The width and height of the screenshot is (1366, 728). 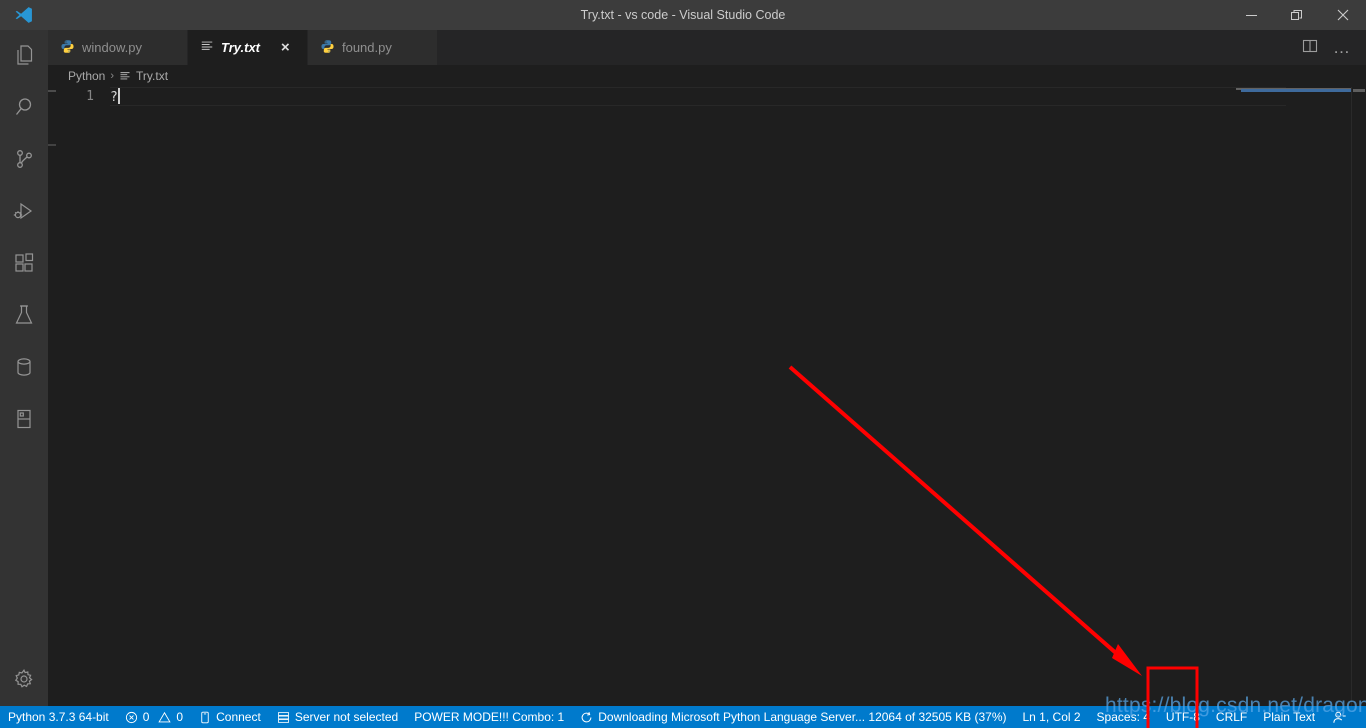 I want to click on files-icon, so click(x=24, y=56).